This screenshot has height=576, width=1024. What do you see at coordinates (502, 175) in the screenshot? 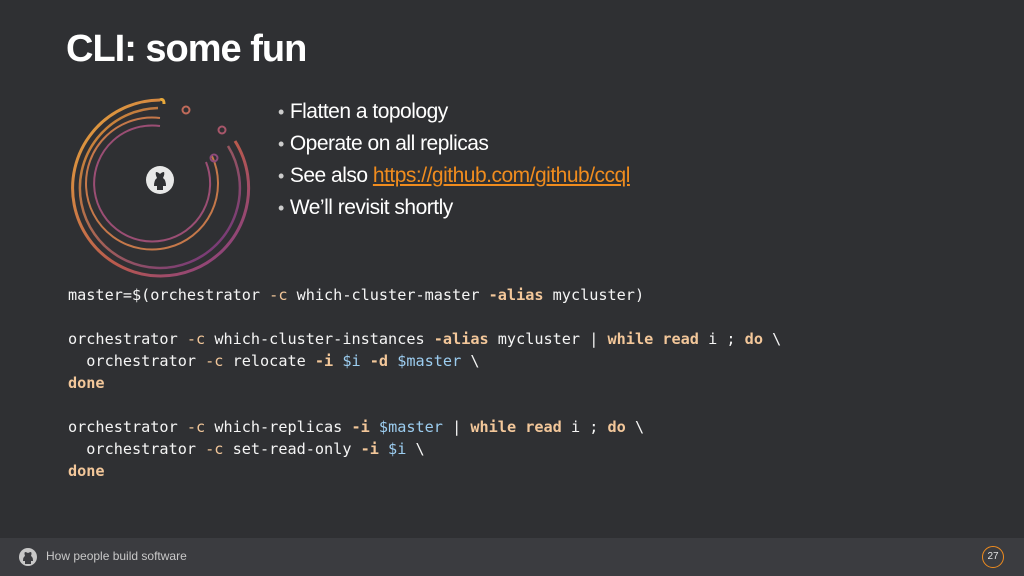
I see `ccql-link: https://github.com/github/ccql` at bounding box center [502, 175].